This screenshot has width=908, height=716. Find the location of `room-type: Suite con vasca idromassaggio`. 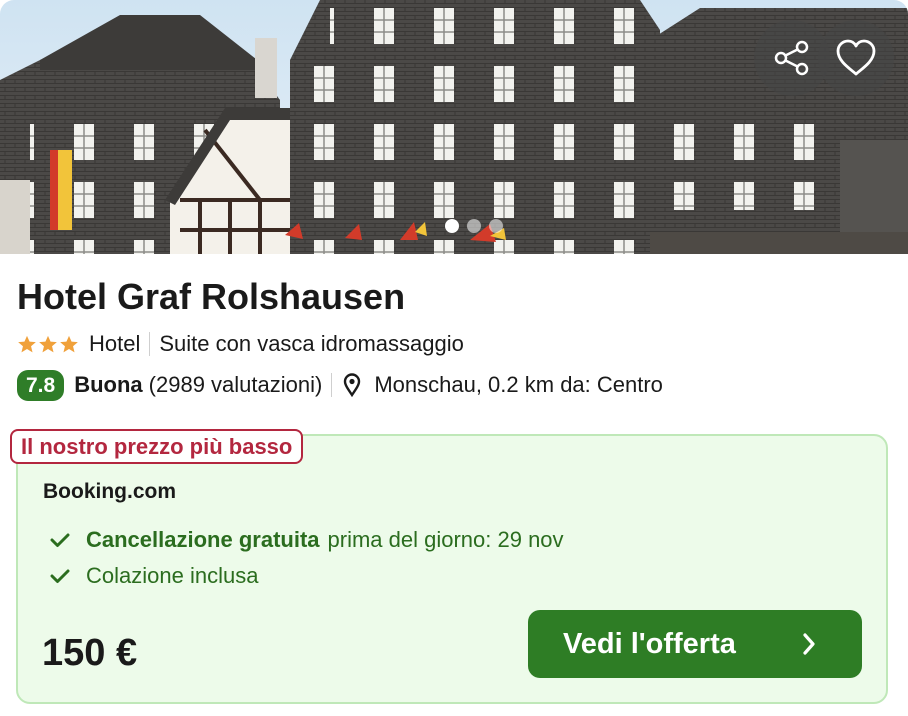

room-type: Suite con vasca idromassaggio is located at coordinates (311, 343).